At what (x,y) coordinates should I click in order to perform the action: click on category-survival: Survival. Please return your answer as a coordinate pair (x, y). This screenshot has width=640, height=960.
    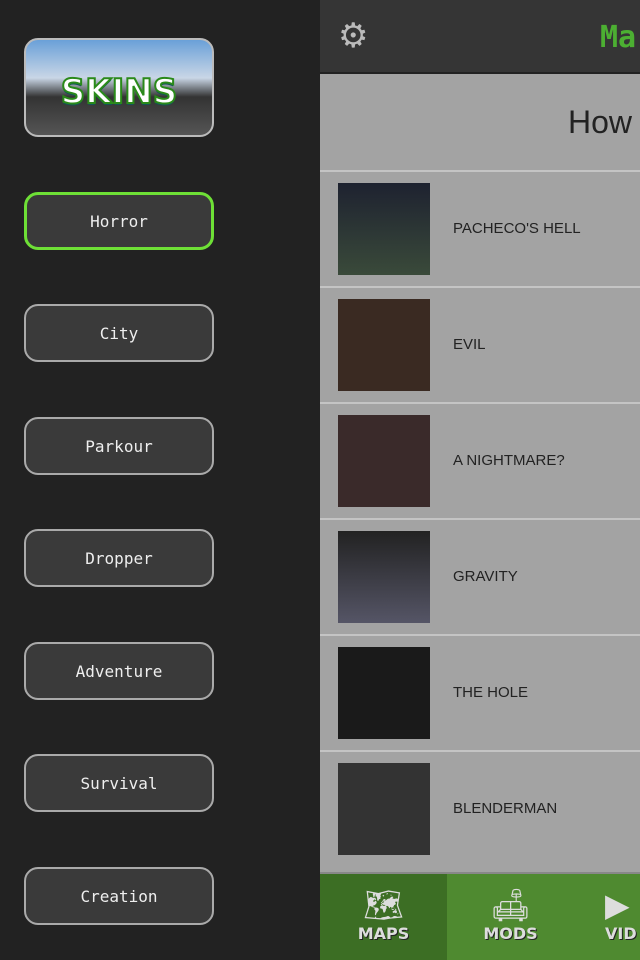
    Looking at the image, I should click on (119, 783).